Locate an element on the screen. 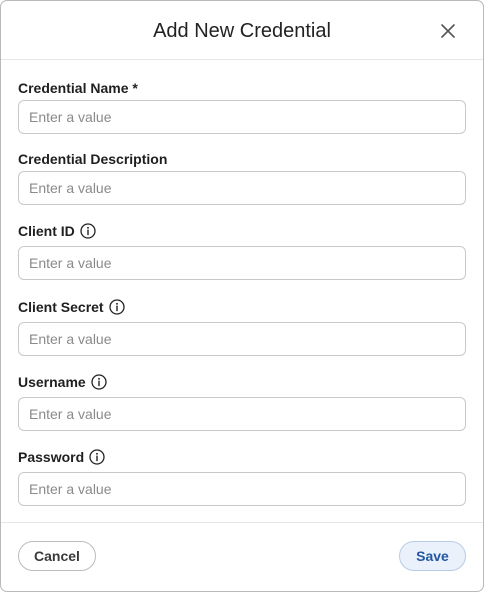  close-icon is located at coordinates (448, 31).